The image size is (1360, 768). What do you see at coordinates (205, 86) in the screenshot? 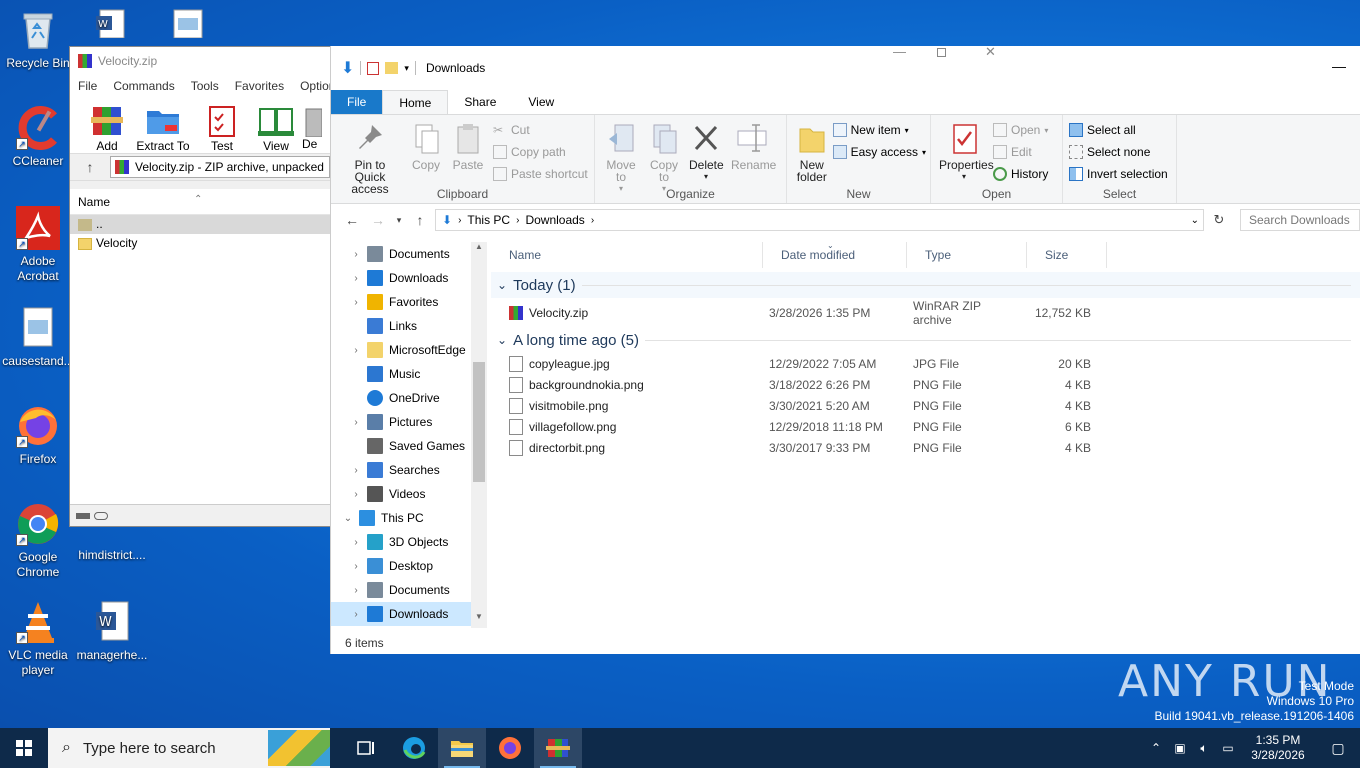
I see `menu-tools: Tools` at bounding box center [205, 86].